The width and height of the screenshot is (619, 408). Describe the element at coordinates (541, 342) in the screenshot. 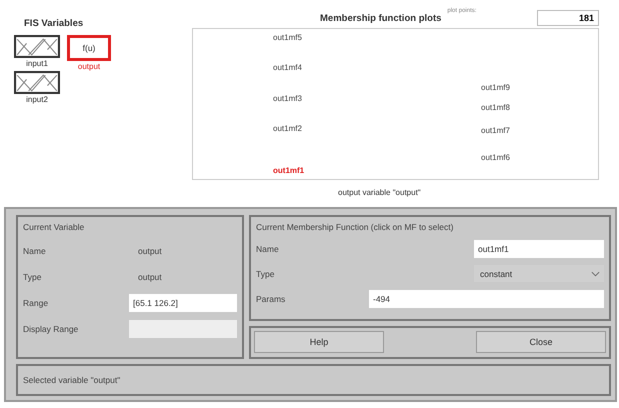

I see `close-button: Close` at that location.